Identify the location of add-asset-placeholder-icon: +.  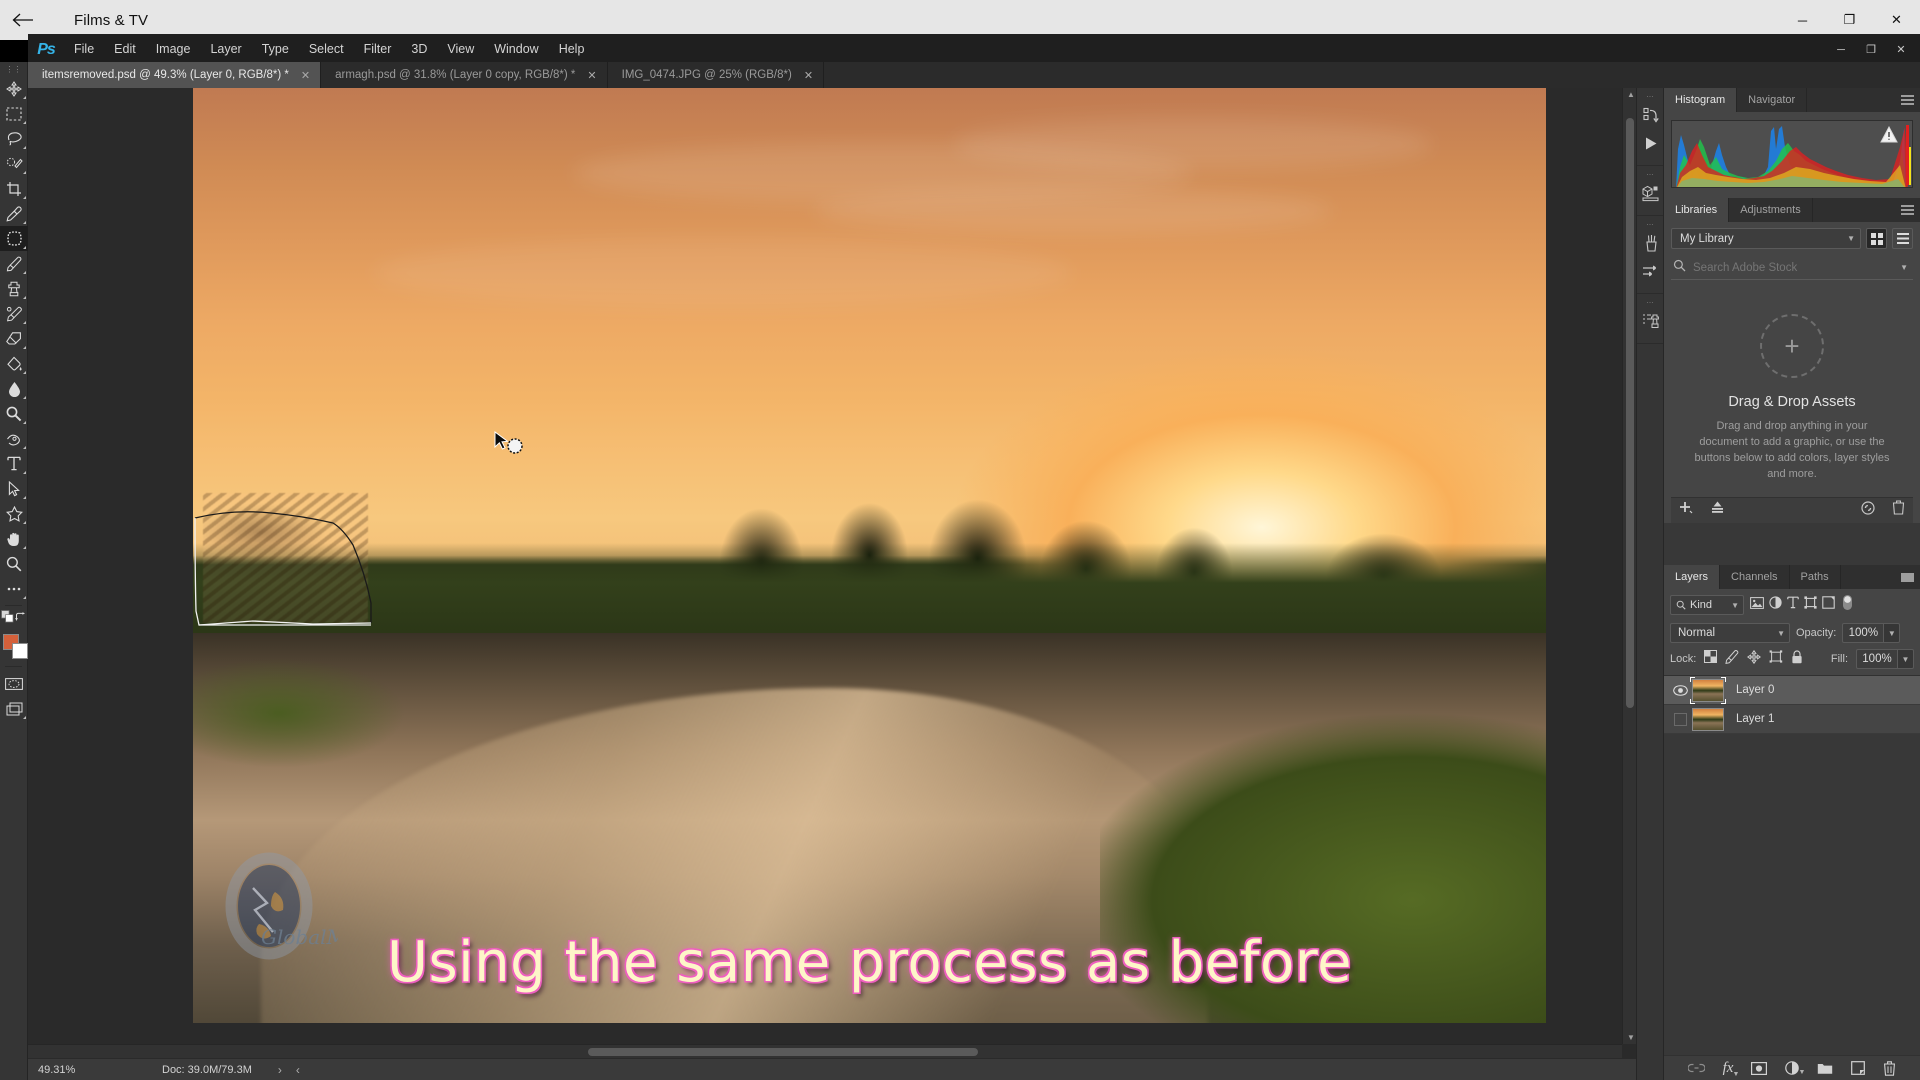
(1792, 346).